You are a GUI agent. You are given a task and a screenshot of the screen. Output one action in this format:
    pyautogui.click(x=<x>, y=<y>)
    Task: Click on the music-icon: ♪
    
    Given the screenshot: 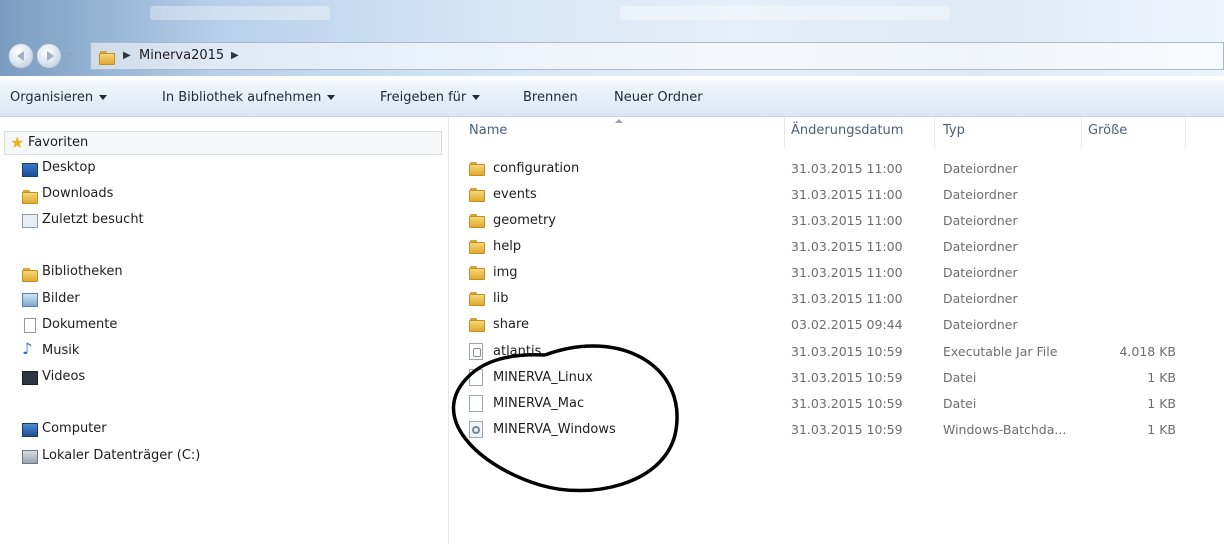 What is the action you would take?
    pyautogui.click(x=27, y=348)
    